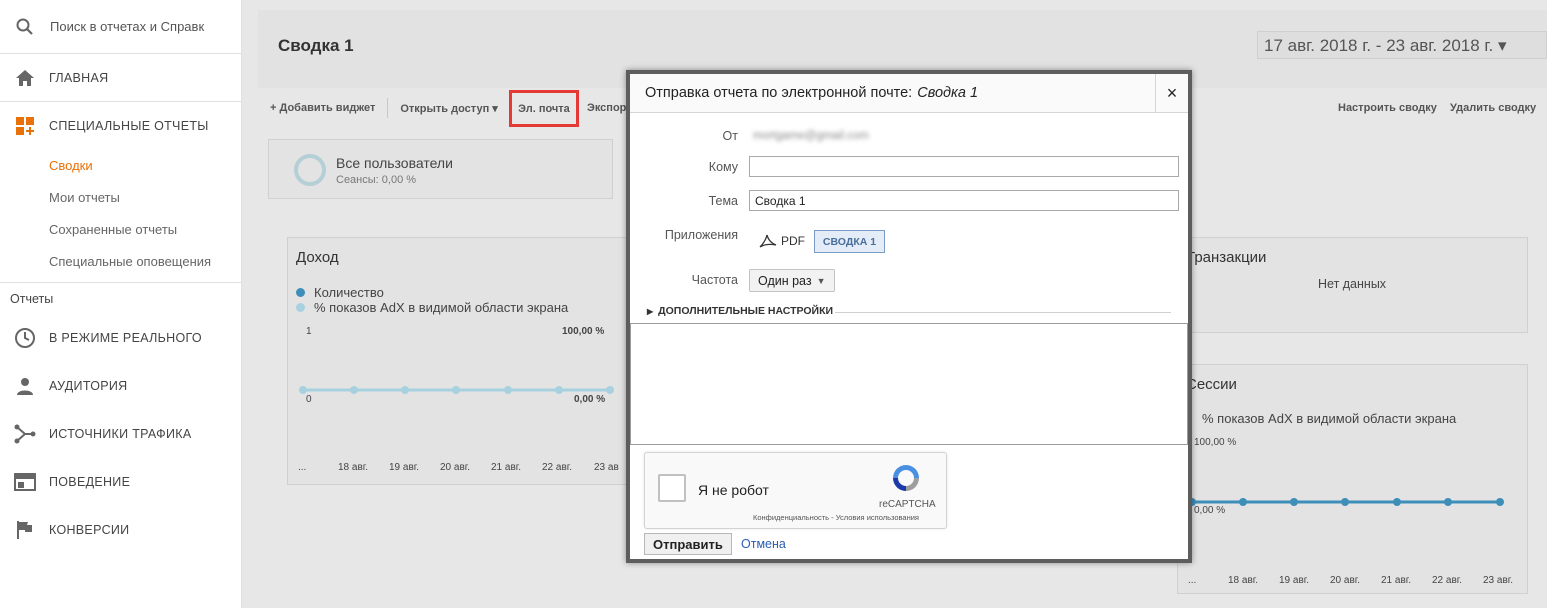 This screenshot has width=1547, height=608. Describe the element at coordinates (1226, 257) in the screenshot. I see `widget-title: Транзакции` at that location.